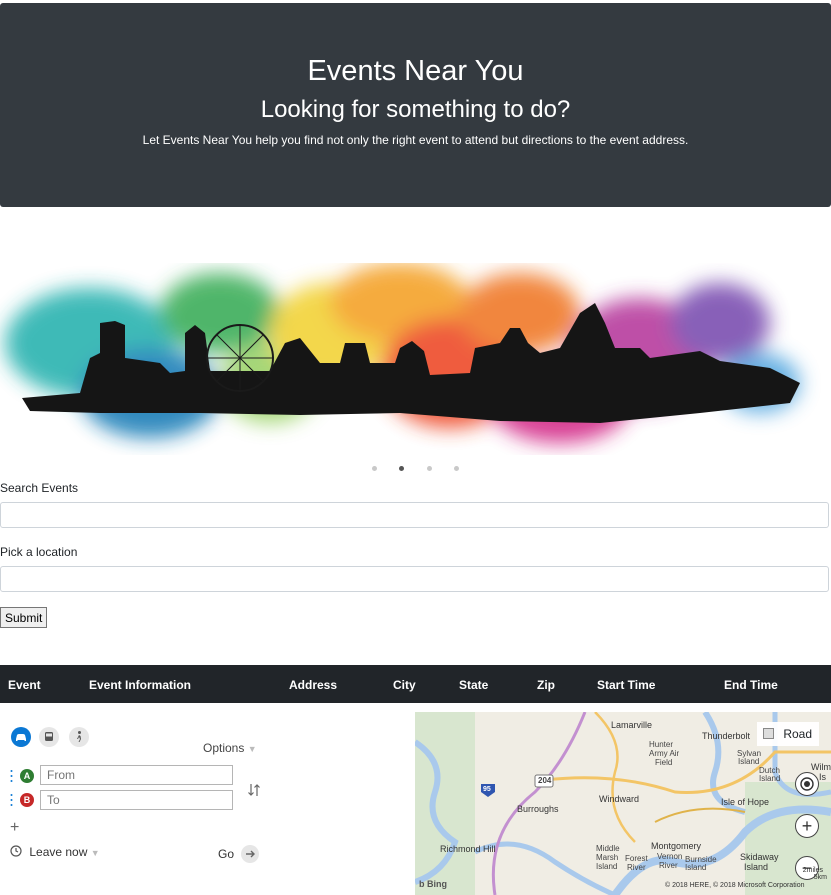  Describe the element at coordinates (239, 854) in the screenshot. I see `go-button: Go` at that location.